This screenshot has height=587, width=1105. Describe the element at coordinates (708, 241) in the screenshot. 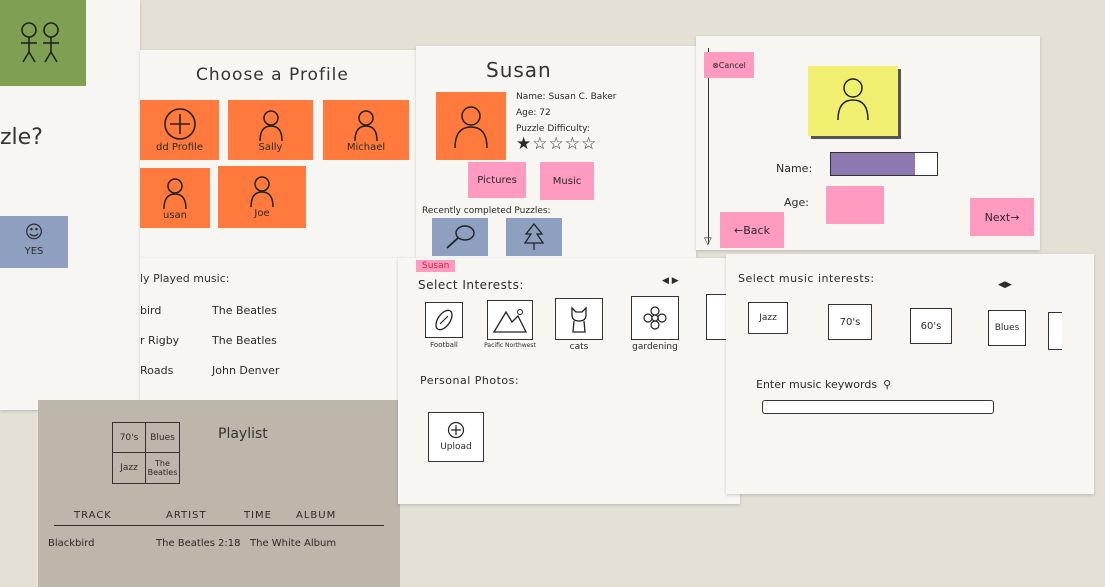

I see `scroll-down-icon: ▽` at that location.